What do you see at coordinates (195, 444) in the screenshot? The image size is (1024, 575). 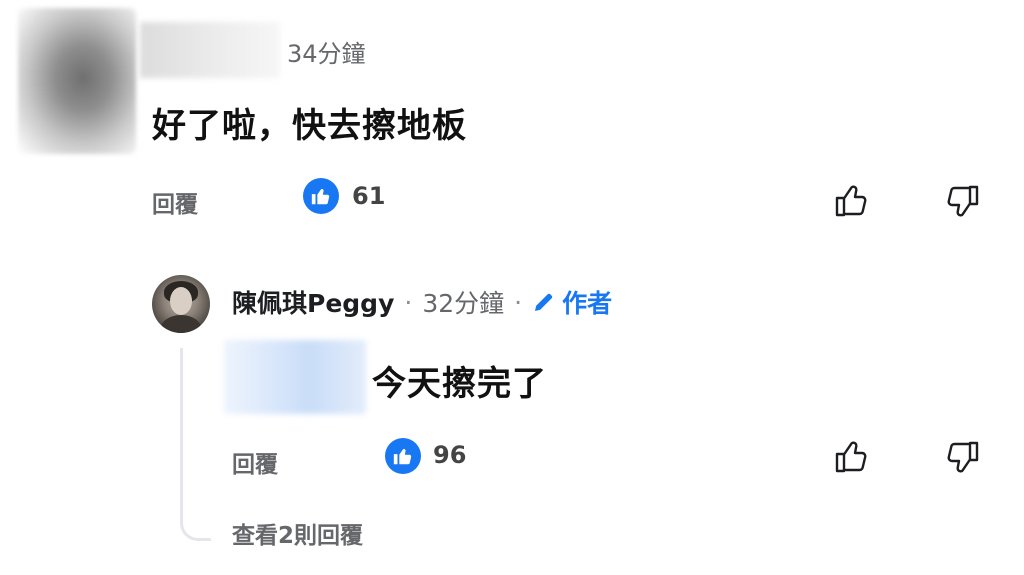 I see `thread-connector` at bounding box center [195, 444].